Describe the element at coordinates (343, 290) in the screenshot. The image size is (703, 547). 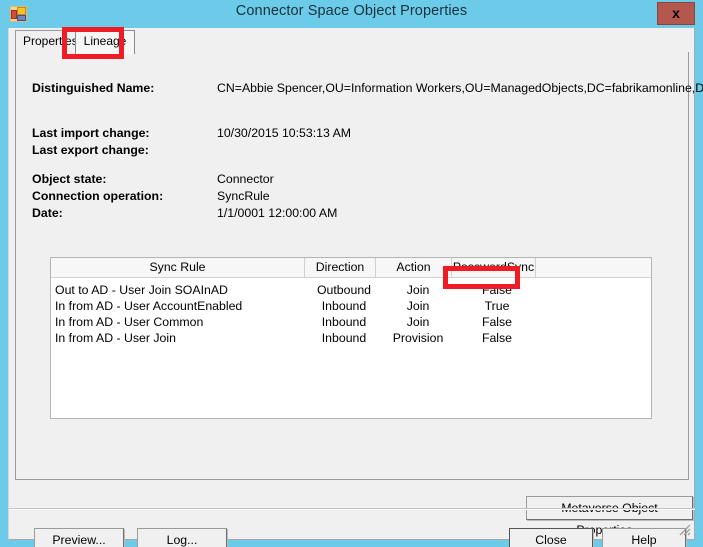
I see `cell-direction: Outbound` at that location.